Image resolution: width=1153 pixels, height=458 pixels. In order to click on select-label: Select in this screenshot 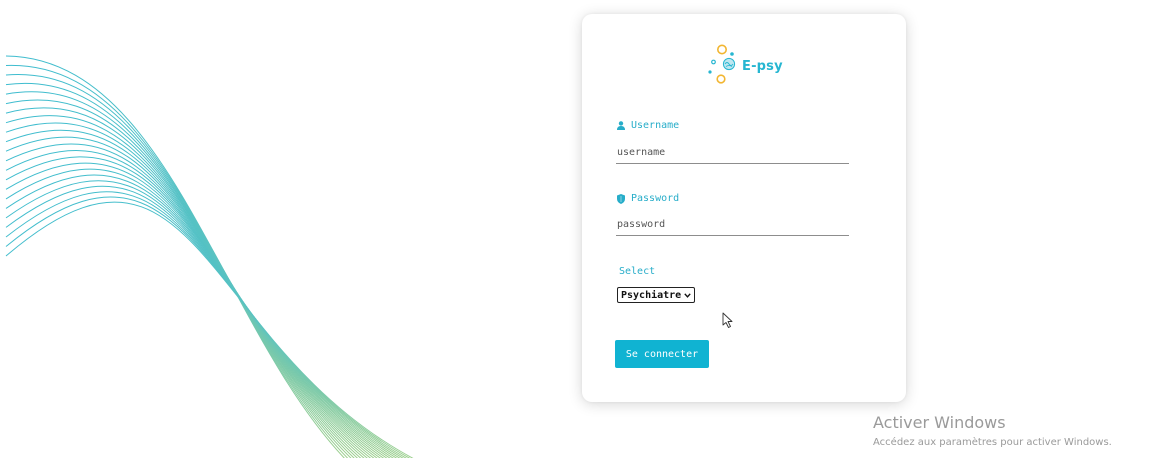, I will do `click(637, 271)`.